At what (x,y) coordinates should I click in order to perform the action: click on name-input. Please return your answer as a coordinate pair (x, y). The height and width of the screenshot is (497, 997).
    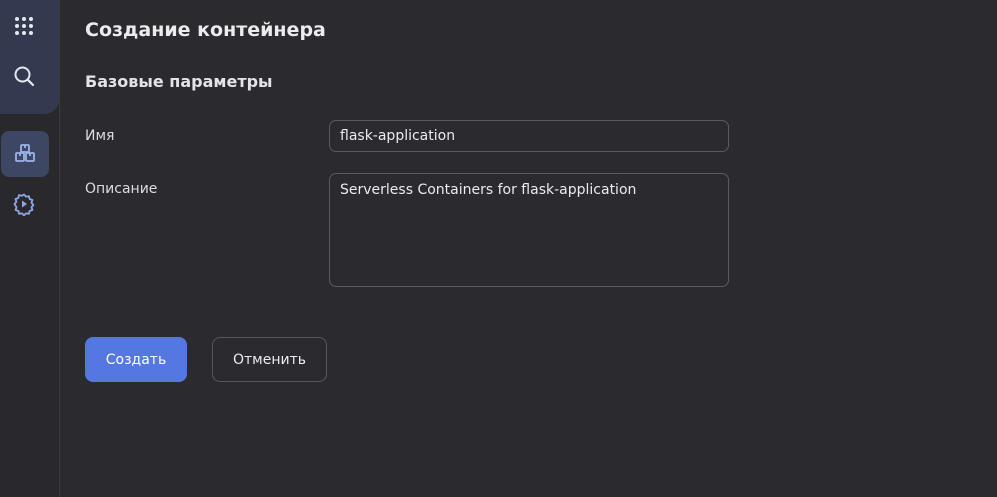
    Looking at the image, I should click on (529, 136).